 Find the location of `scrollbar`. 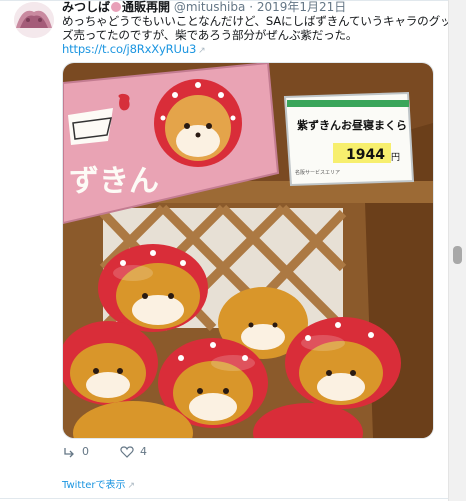

scrollbar is located at coordinates (457, 250).